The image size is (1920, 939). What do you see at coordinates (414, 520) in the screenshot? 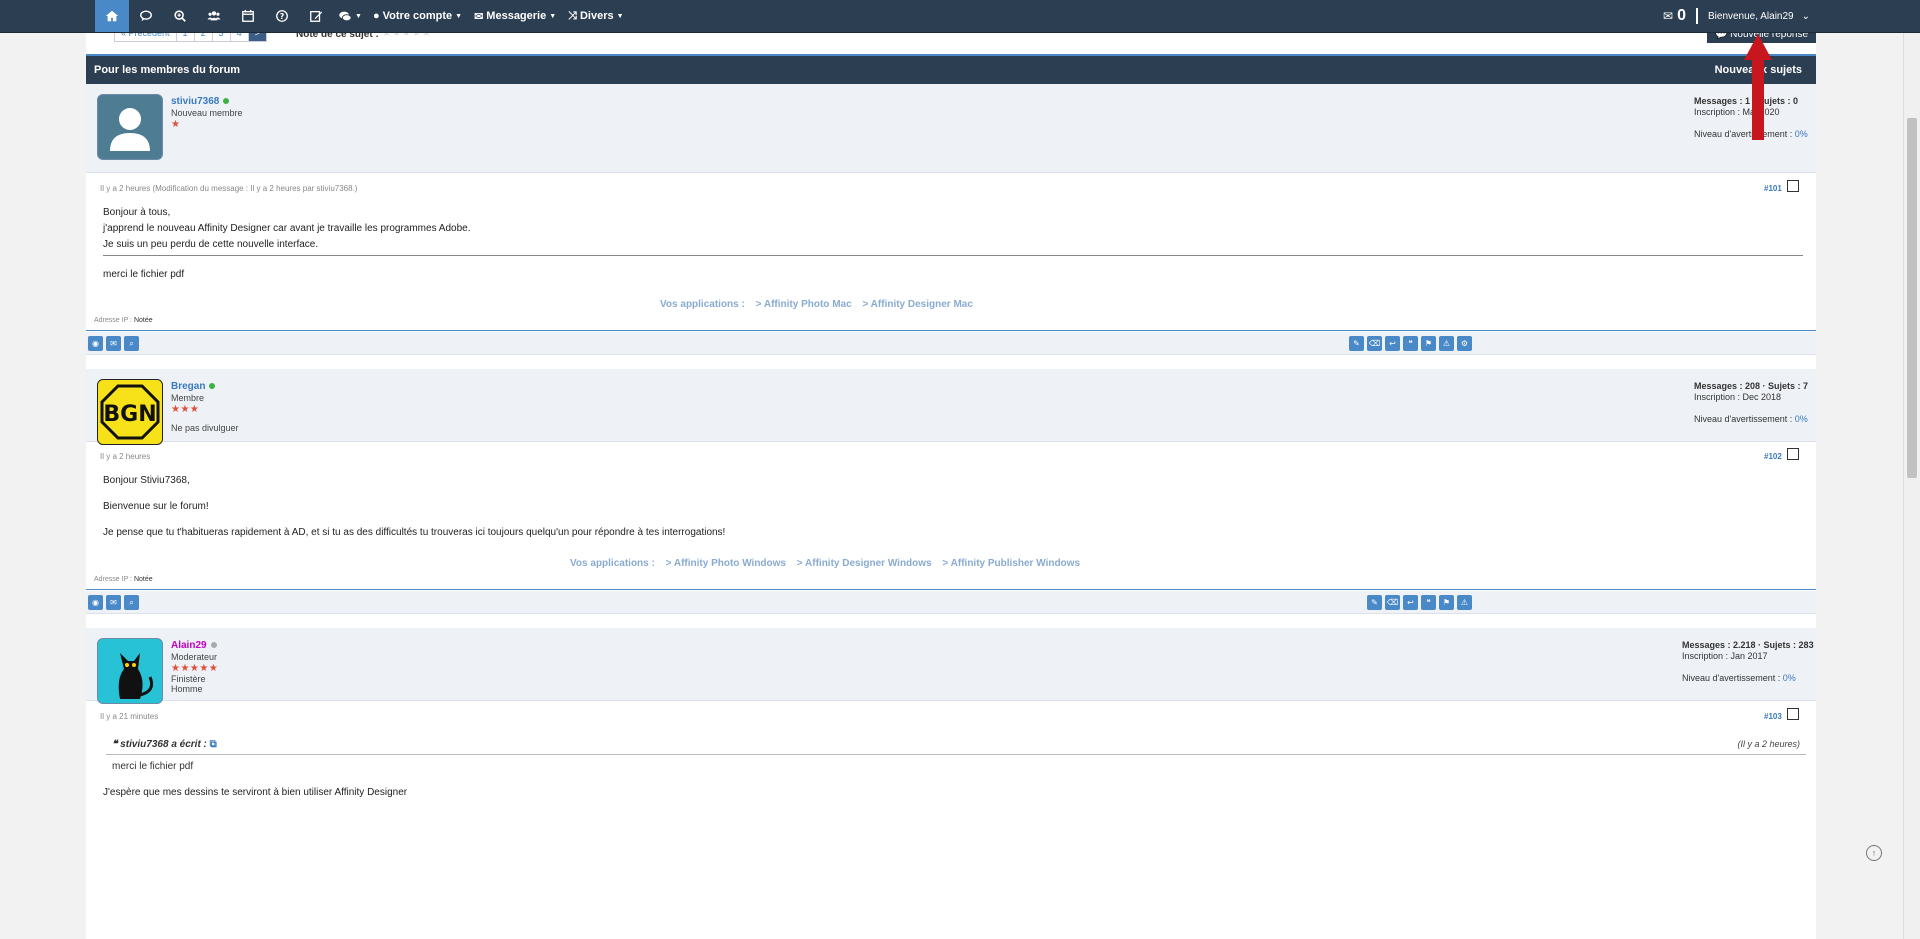
I see `post-line` at bounding box center [414, 520].